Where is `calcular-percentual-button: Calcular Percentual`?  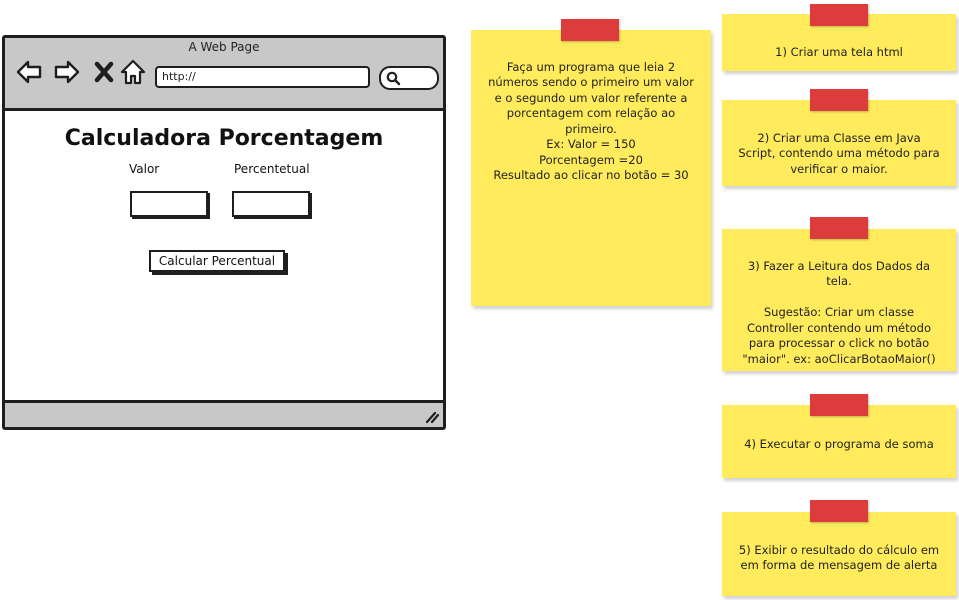 calcular-percentual-button: Calcular Percentual is located at coordinates (217, 261).